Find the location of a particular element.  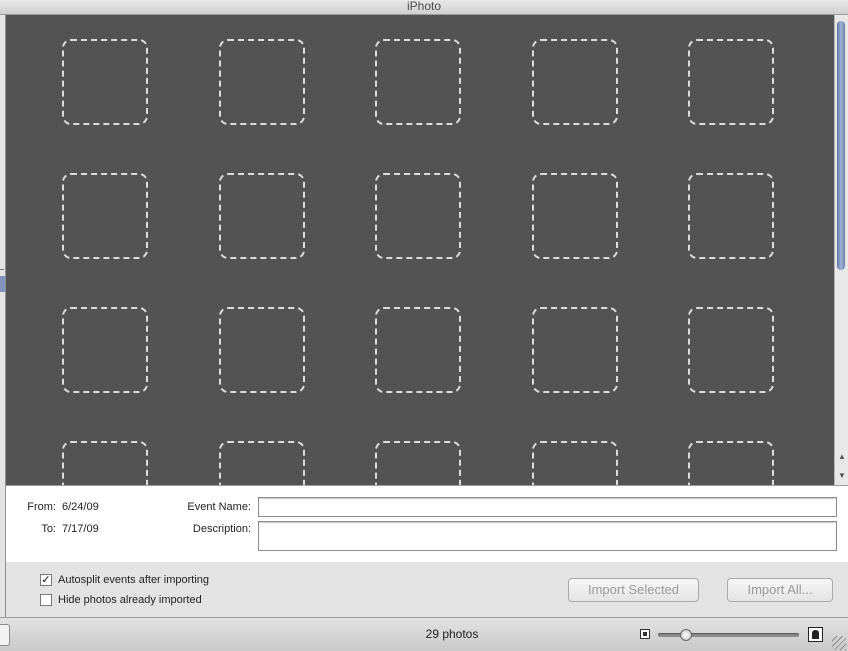

autosplit-checkbox: ✓ is located at coordinates (46, 580).